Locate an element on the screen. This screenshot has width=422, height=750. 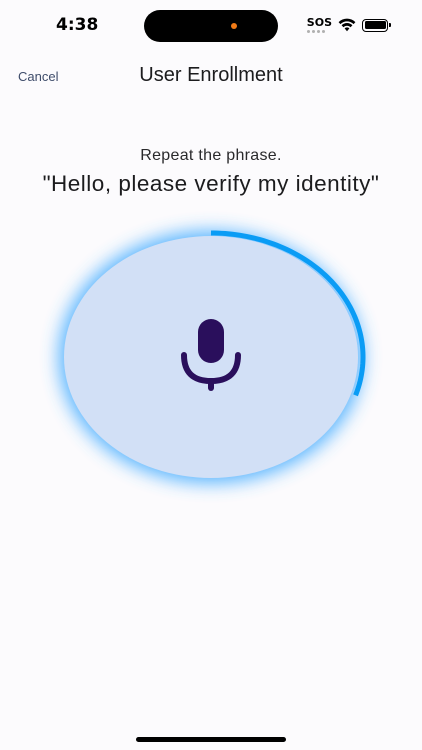
page-title: User Enrollment is located at coordinates (211, 75).